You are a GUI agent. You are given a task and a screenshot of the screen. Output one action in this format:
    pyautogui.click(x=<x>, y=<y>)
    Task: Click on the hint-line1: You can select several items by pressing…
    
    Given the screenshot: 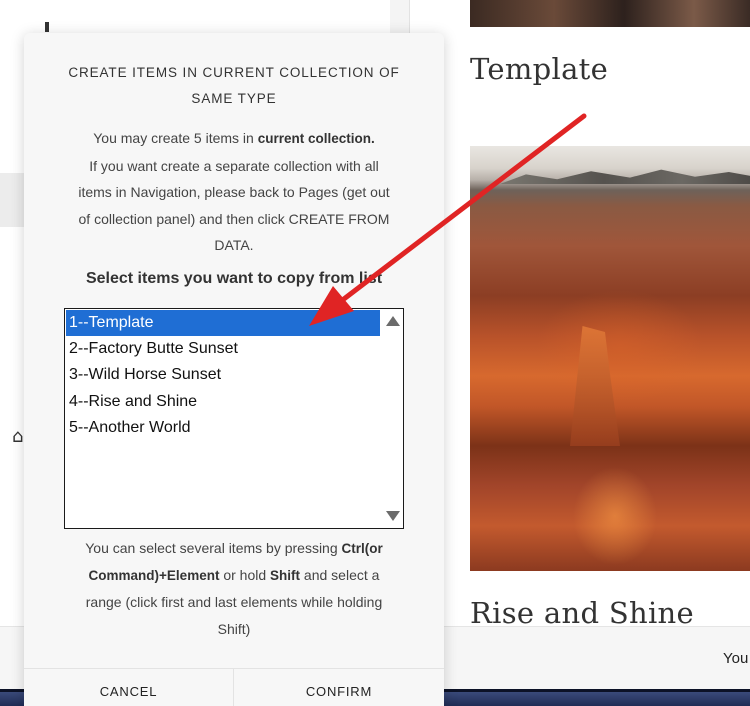 What is the action you would take?
    pyautogui.click(x=234, y=548)
    